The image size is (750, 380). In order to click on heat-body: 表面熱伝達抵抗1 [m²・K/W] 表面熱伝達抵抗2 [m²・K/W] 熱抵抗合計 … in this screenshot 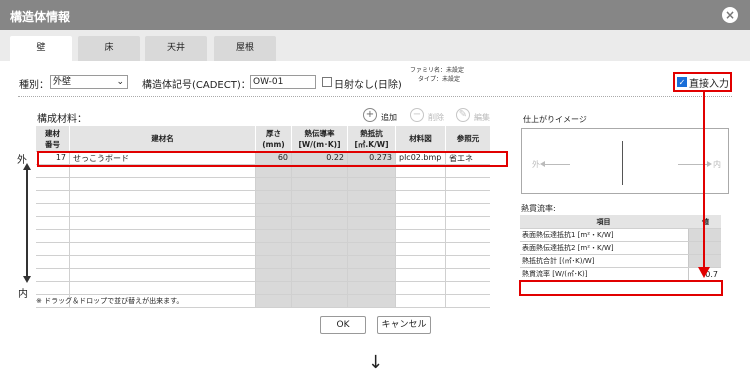, I will do `click(620, 255)`.